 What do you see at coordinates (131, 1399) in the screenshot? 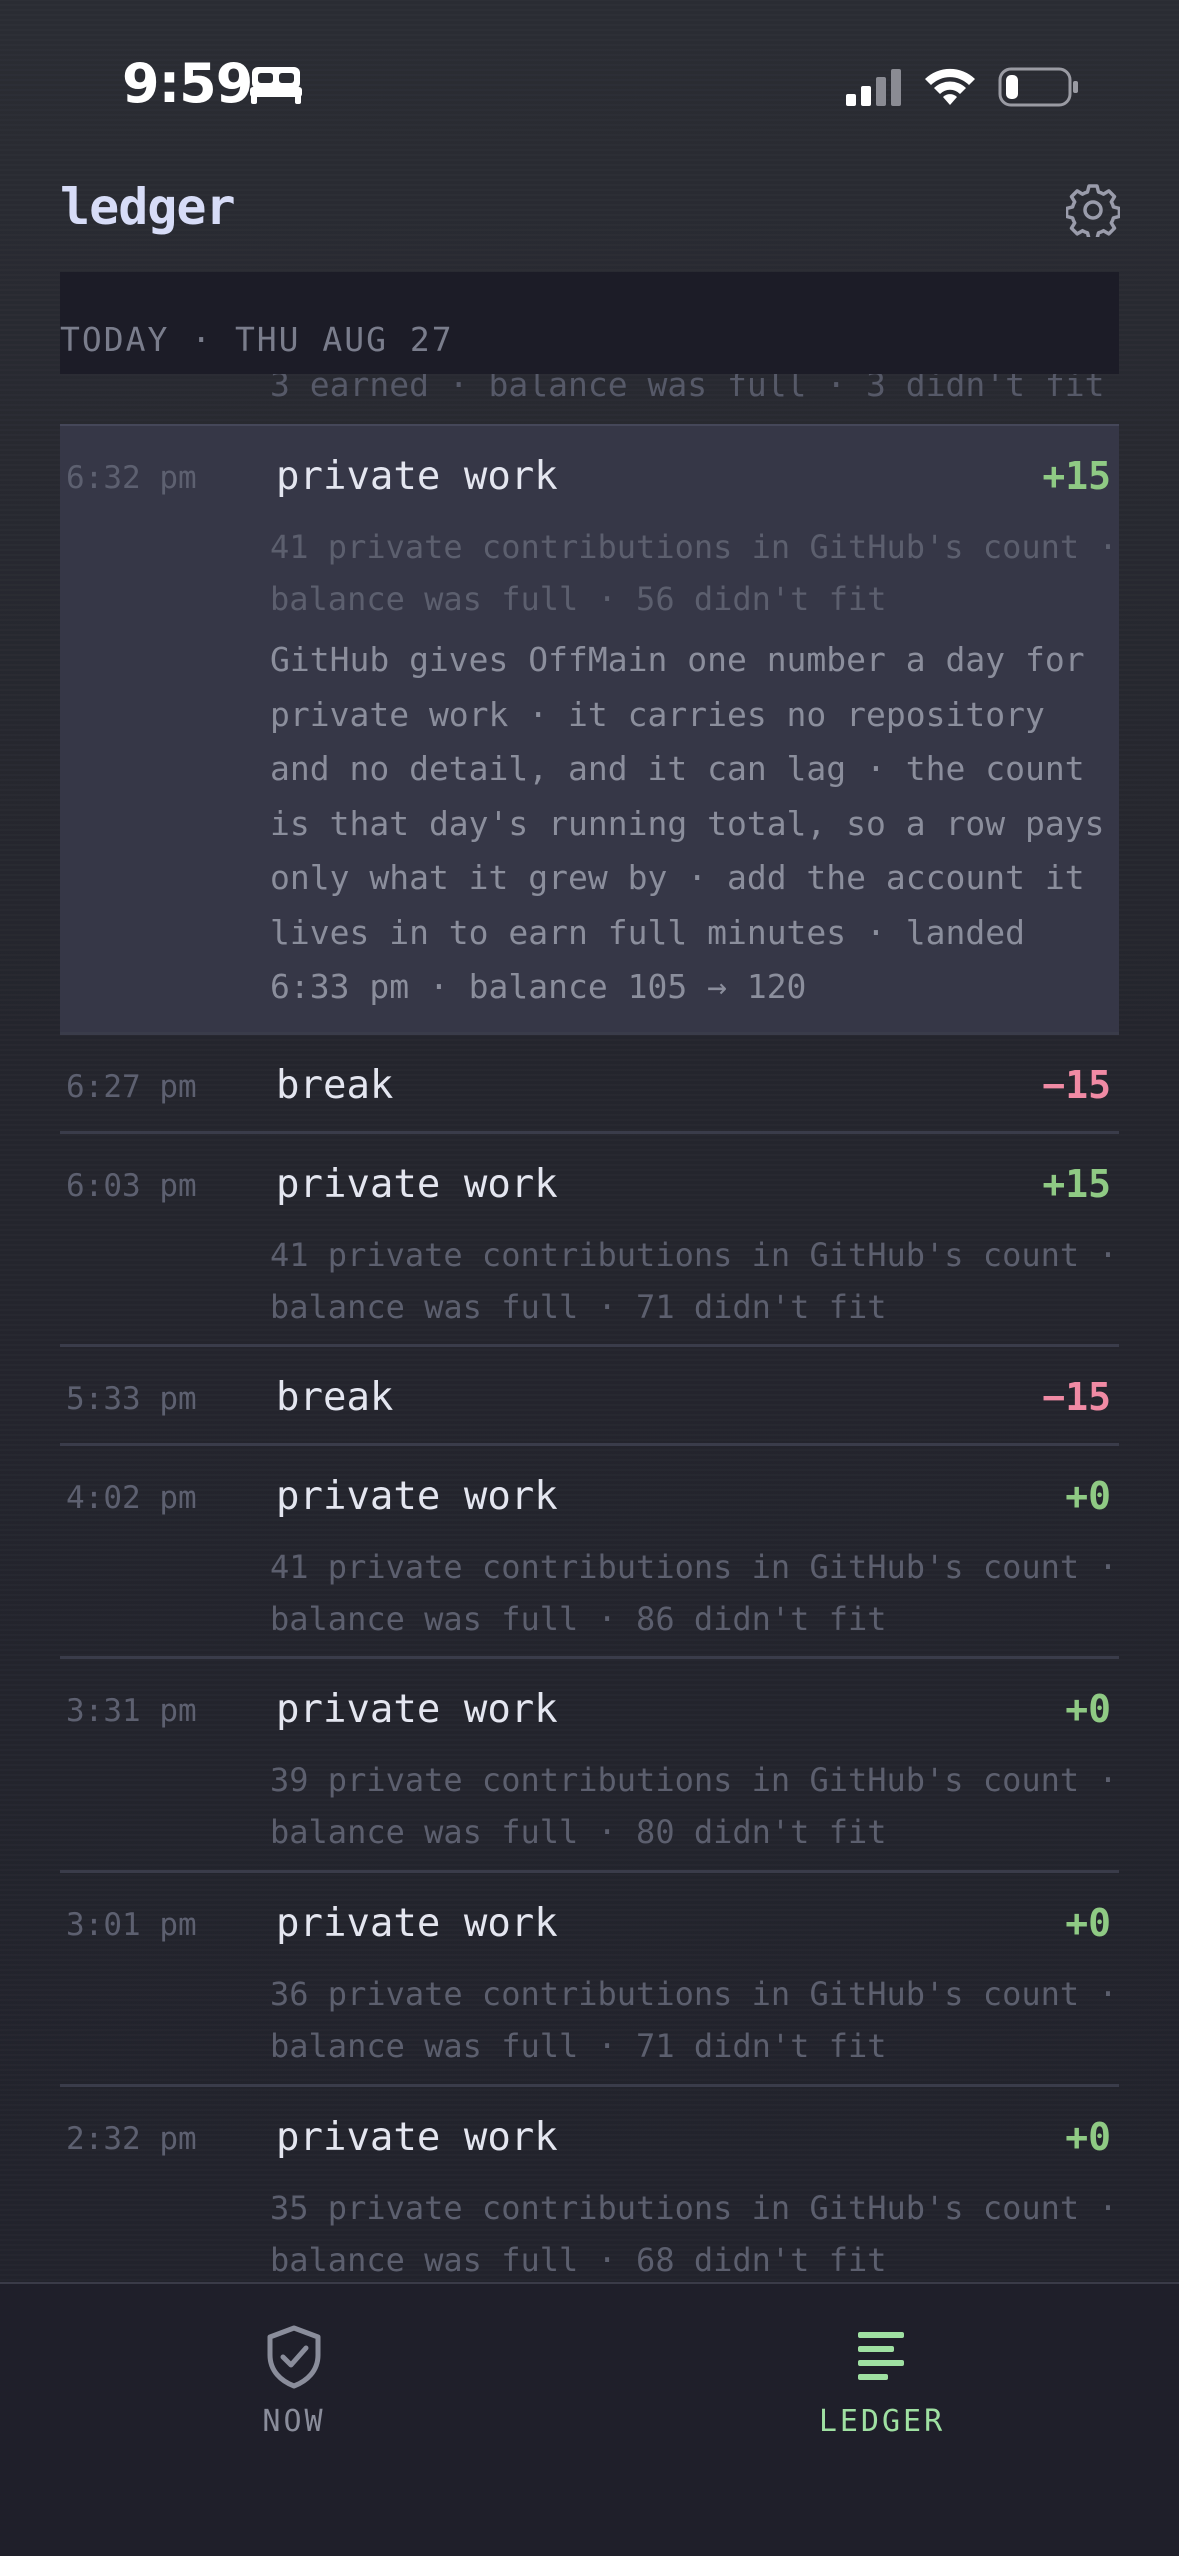
I see `entry-time: 5:33 pm` at bounding box center [131, 1399].